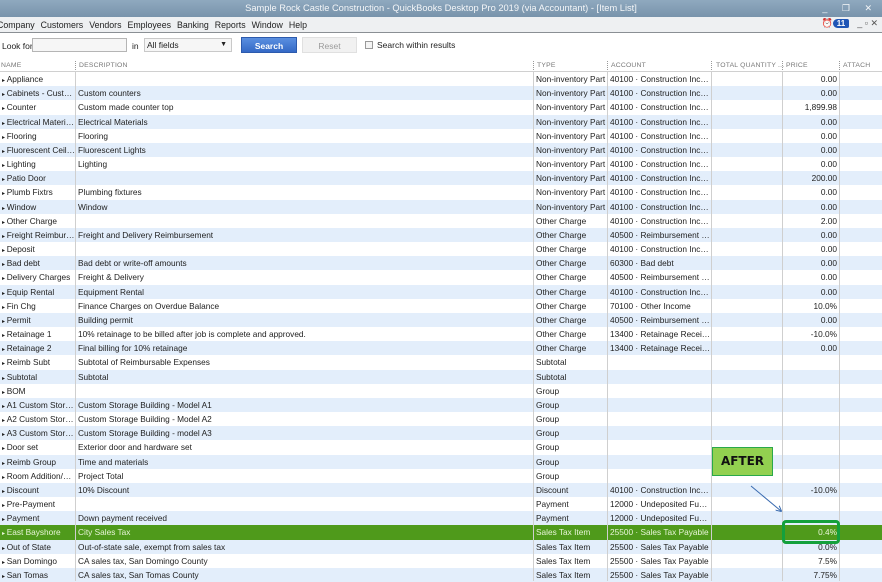 The height and width of the screenshot is (582, 882). Describe the element at coordinates (650, 305) in the screenshot. I see `cell-account: 70100 · Other Income` at that location.